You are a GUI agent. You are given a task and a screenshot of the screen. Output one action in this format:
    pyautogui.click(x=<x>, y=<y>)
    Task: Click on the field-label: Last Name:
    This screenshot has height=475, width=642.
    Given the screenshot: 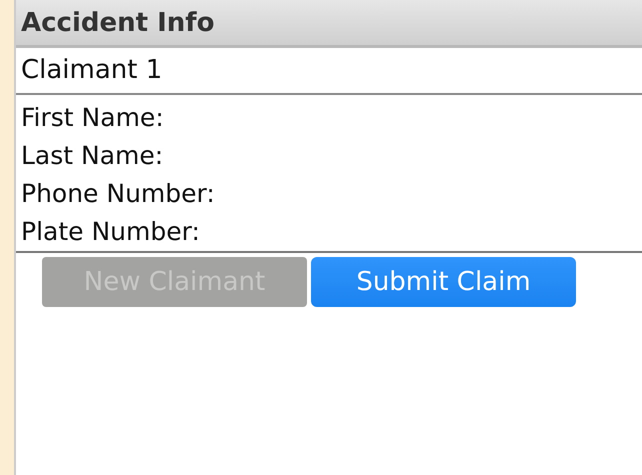 What is the action you would take?
    pyautogui.click(x=92, y=156)
    